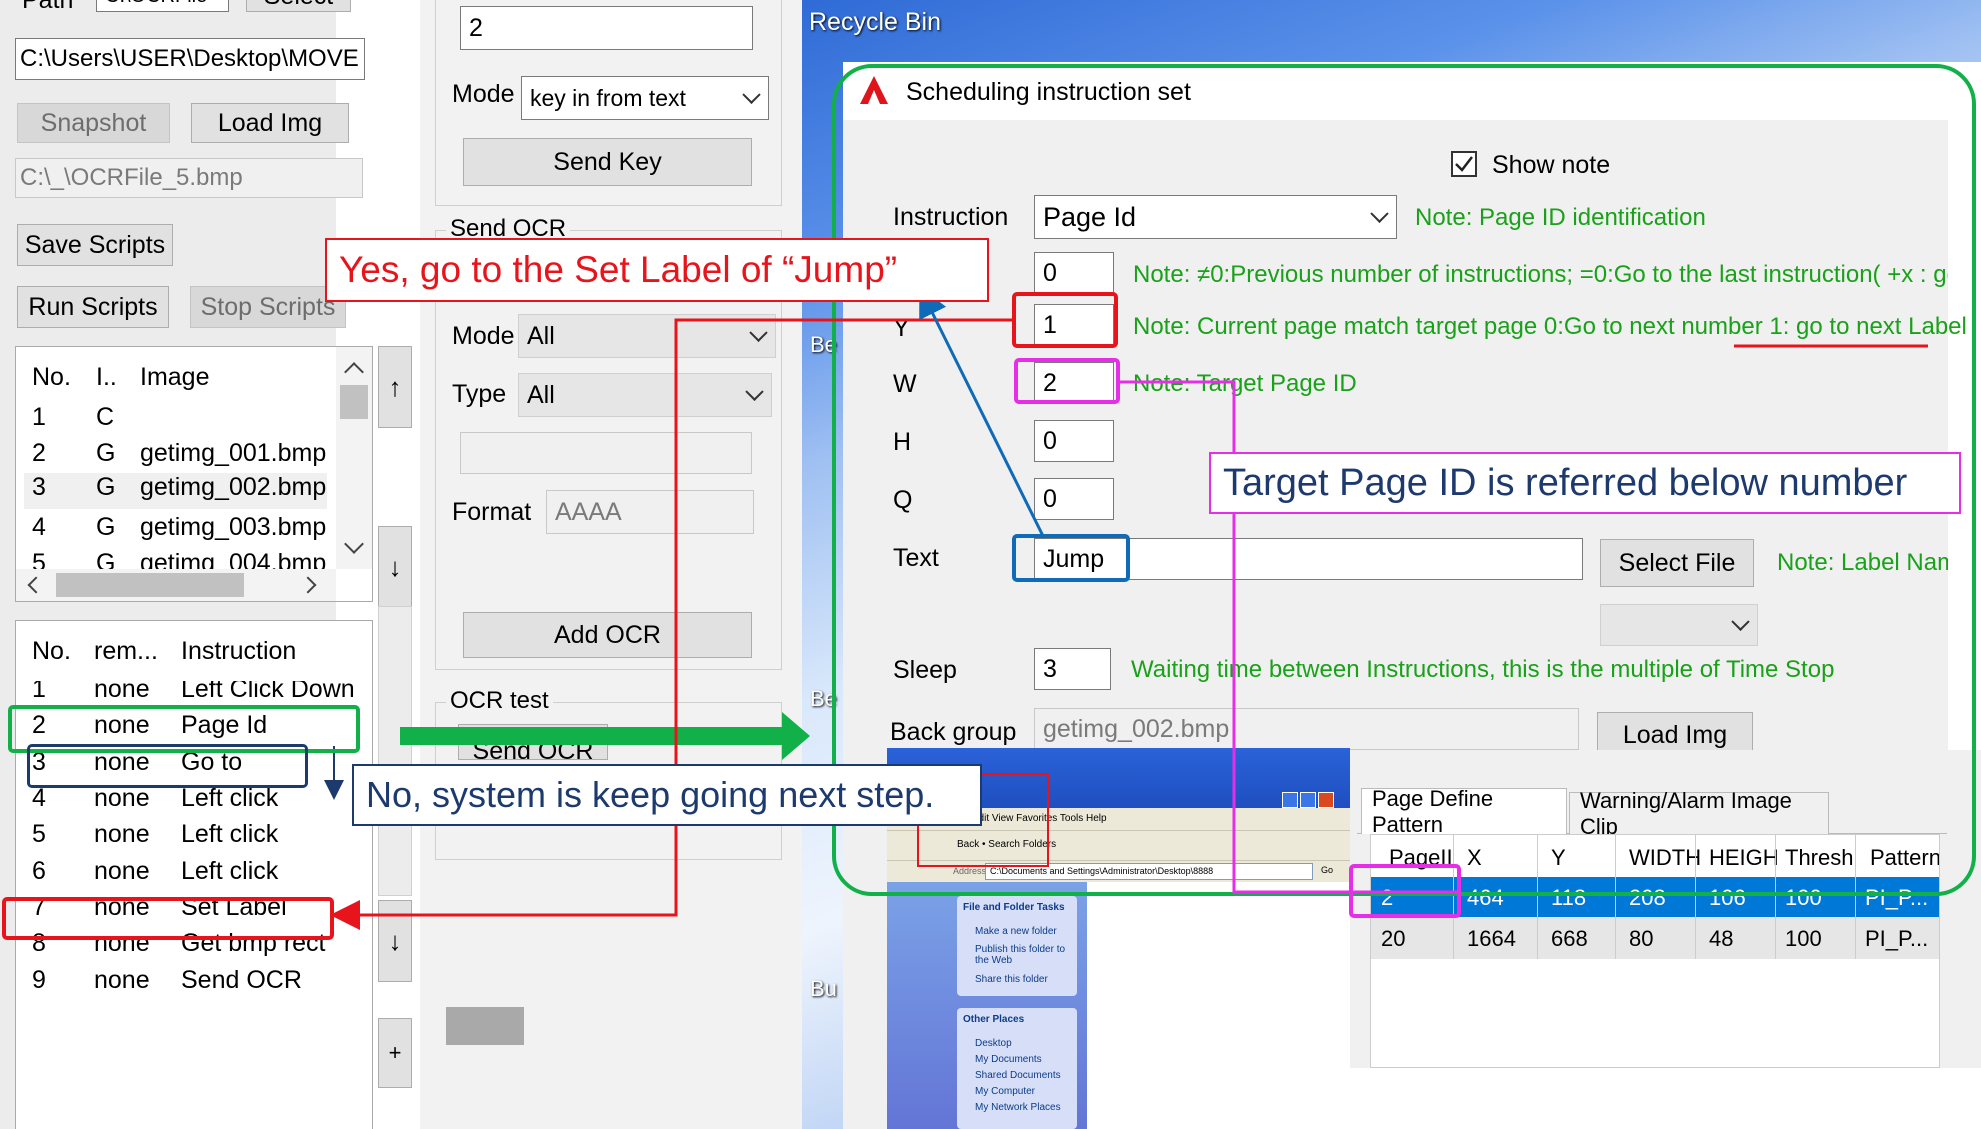  What do you see at coordinates (168, 918) in the screenshot?
I see `highlight-set-label-row` at bounding box center [168, 918].